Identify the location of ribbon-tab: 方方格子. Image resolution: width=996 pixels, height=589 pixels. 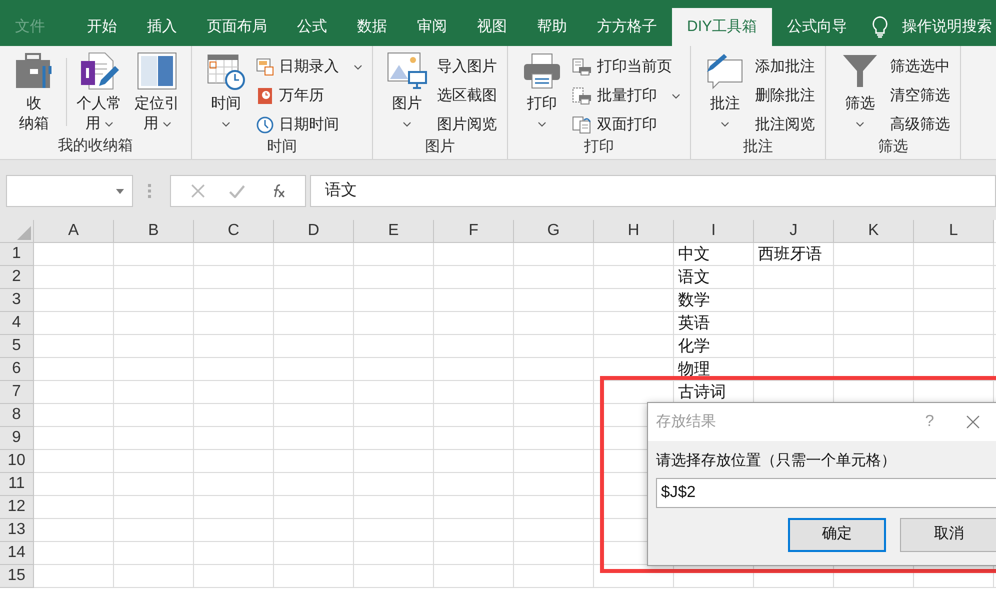
(627, 27).